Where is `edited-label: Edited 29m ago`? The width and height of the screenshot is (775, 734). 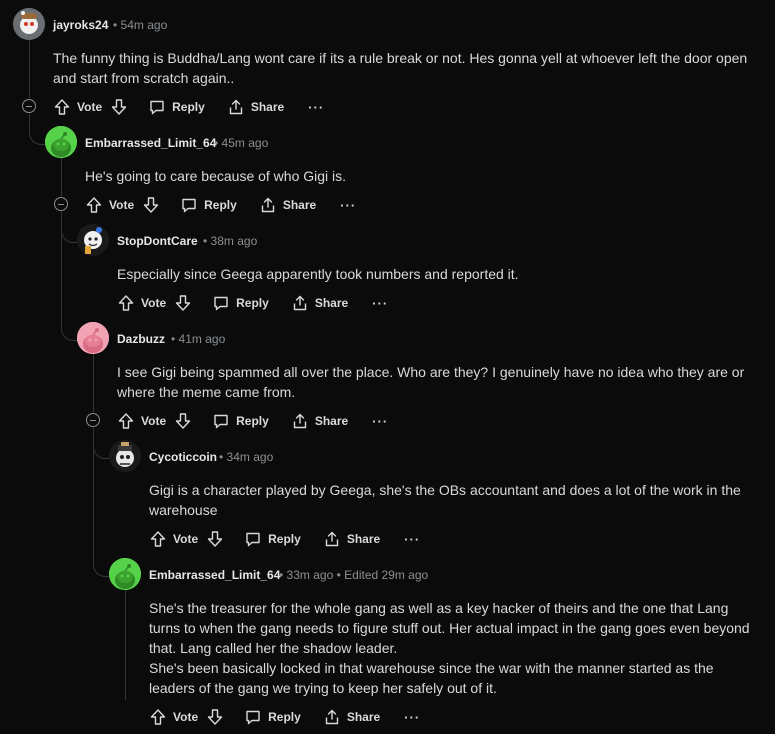
edited-label: Edited 29m ago is located at coordinates (386, 575).